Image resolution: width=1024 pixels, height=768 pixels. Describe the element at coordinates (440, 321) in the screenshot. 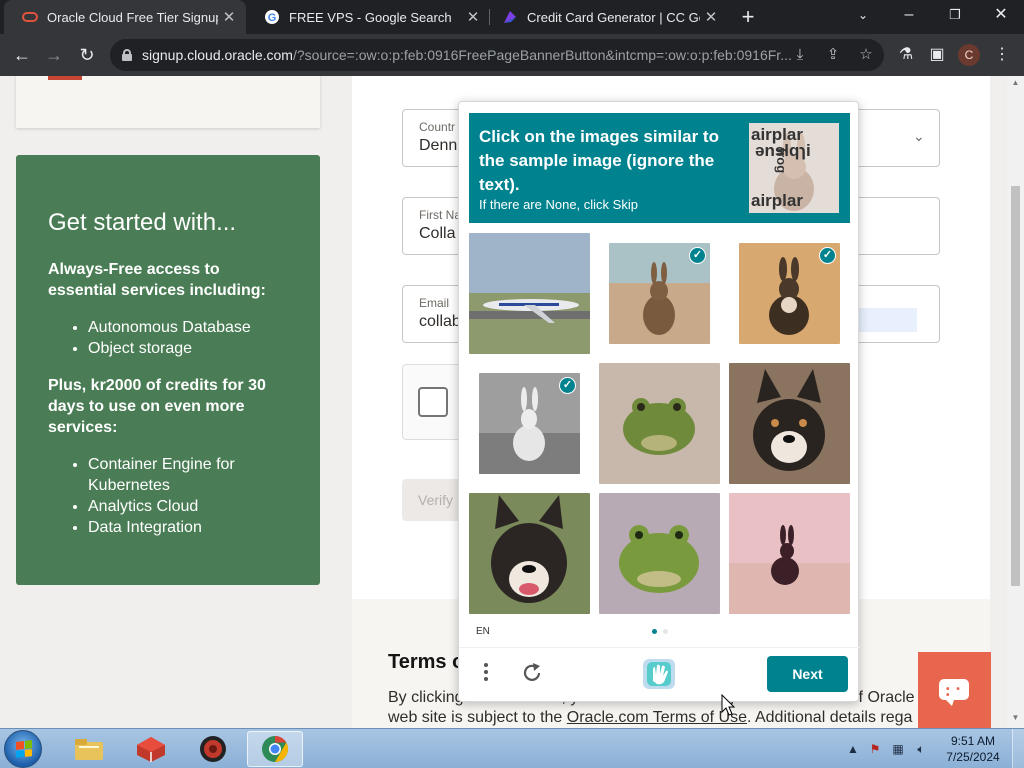

I see `field-value: collab` at that location.